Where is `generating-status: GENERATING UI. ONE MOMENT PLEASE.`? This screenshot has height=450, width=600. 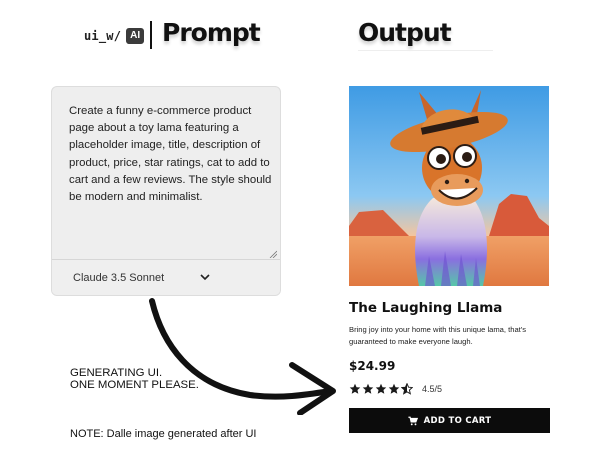 generating-status: GENERATING UI. ONE MOMENT PLEASE. is located at coordinates (134, 379).